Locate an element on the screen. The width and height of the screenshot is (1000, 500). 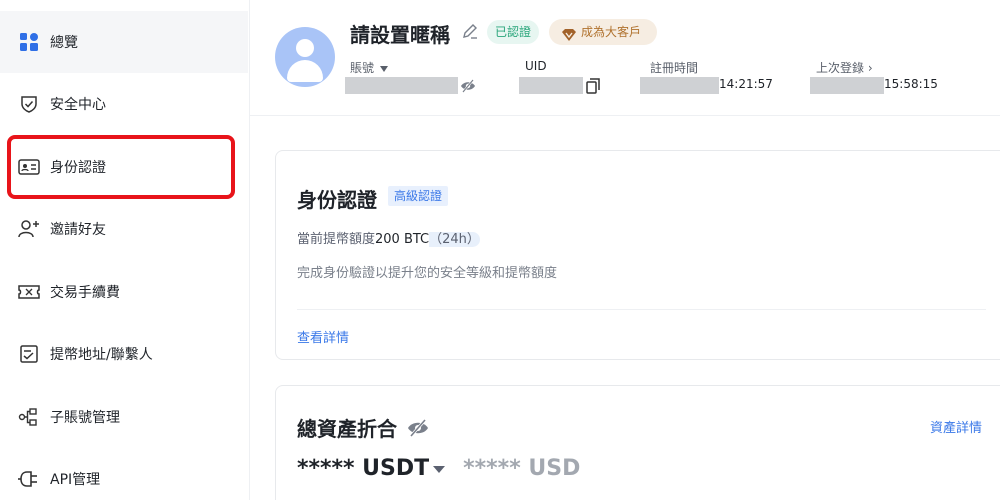
sidebar-item-fees: 交易手續費 is located at coordinates (124, 292).